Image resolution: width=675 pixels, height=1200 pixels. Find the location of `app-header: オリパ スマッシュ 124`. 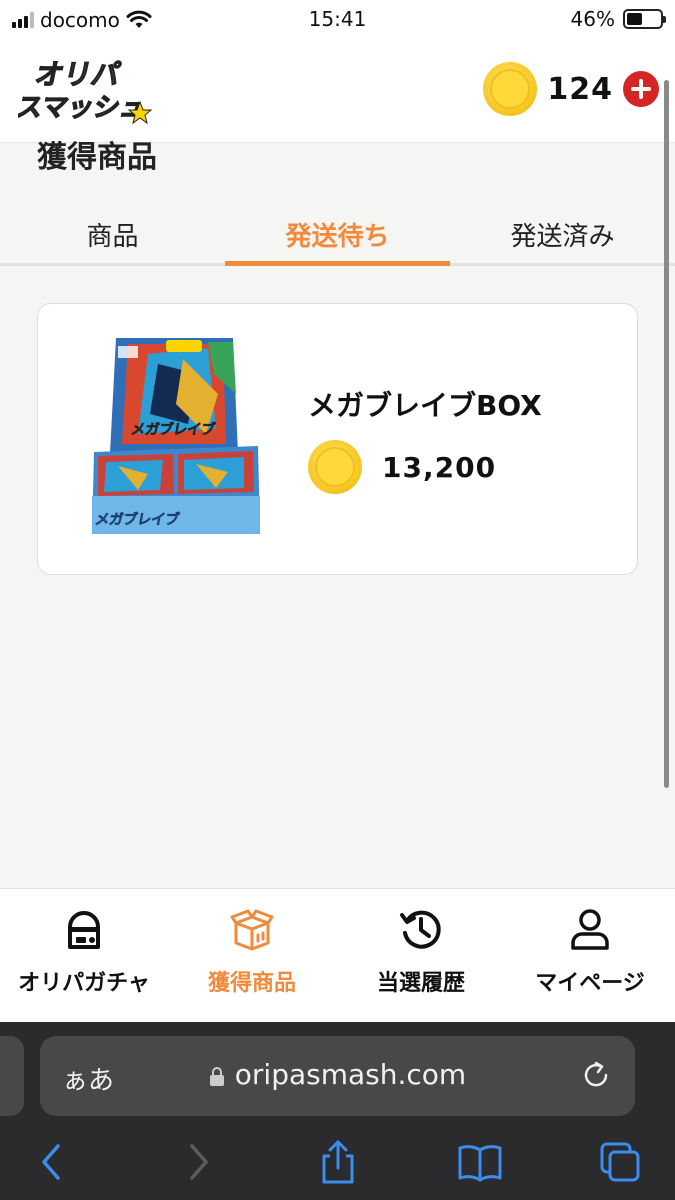

app-header: オリパ スマッシュ 124 is located at coordinates (337, 91).